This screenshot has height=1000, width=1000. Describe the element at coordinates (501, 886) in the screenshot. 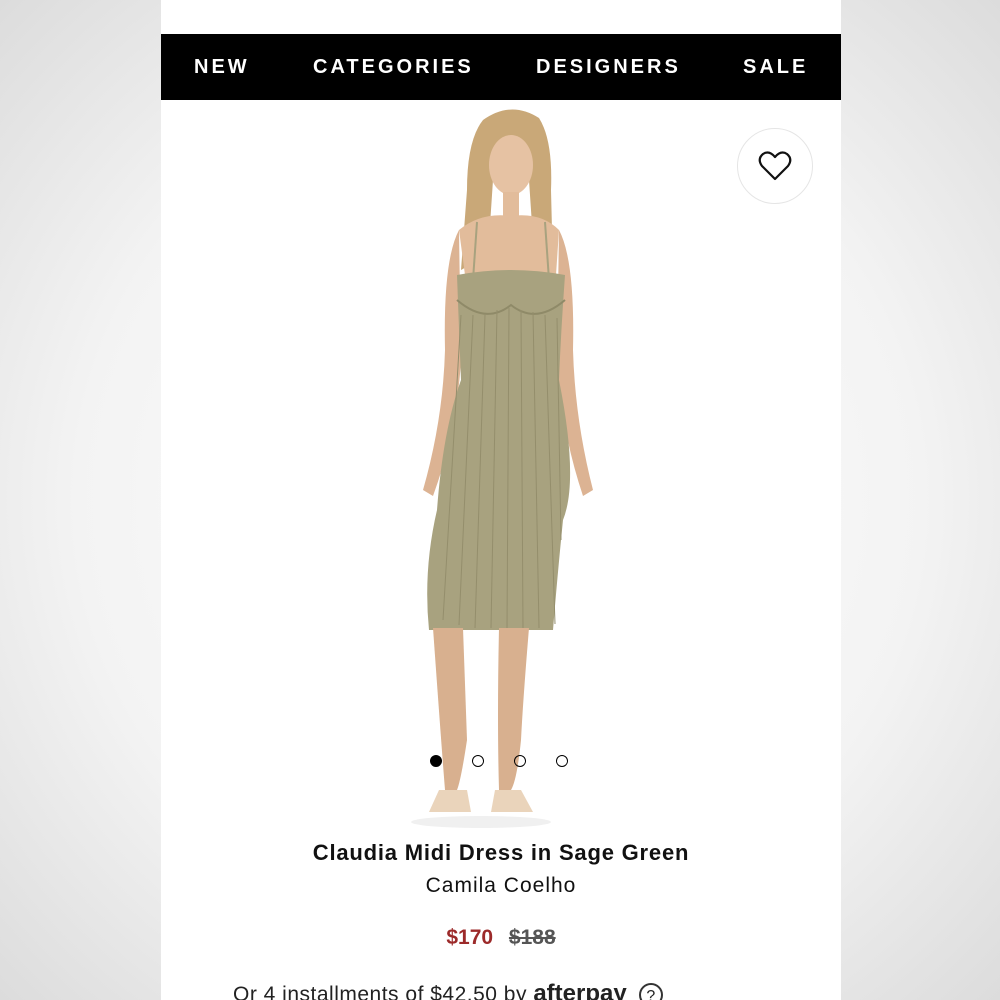

I see `product-designer: Camila Coelho` at that location.